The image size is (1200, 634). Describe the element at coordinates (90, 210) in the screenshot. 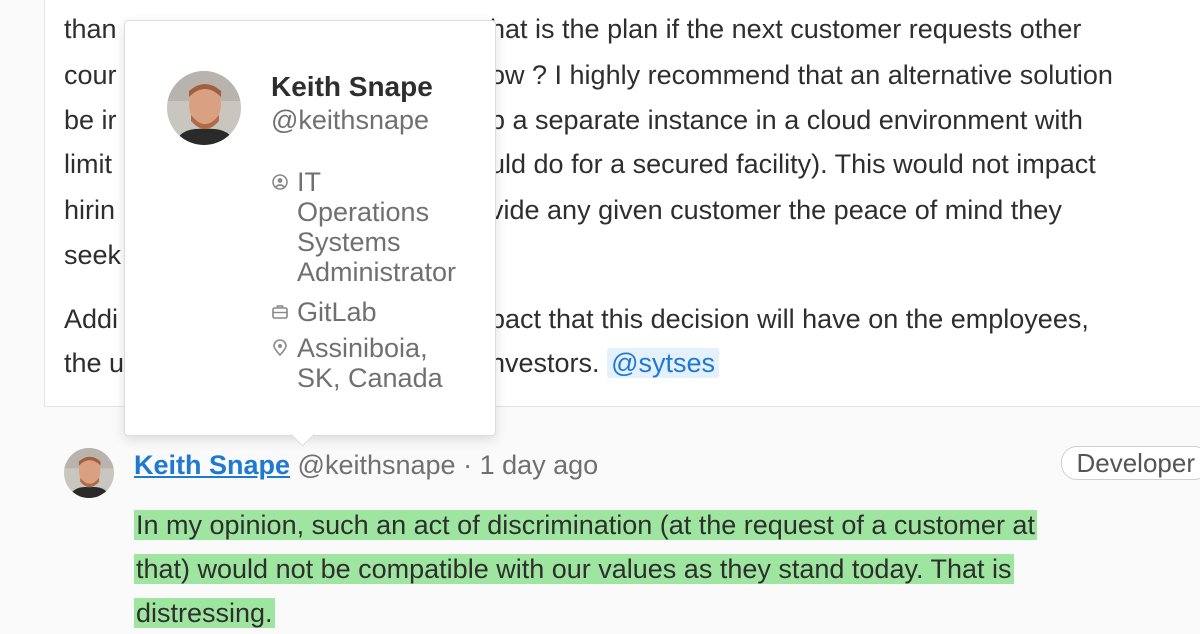

I see `previous-comment-text-left: hirin` at that location.